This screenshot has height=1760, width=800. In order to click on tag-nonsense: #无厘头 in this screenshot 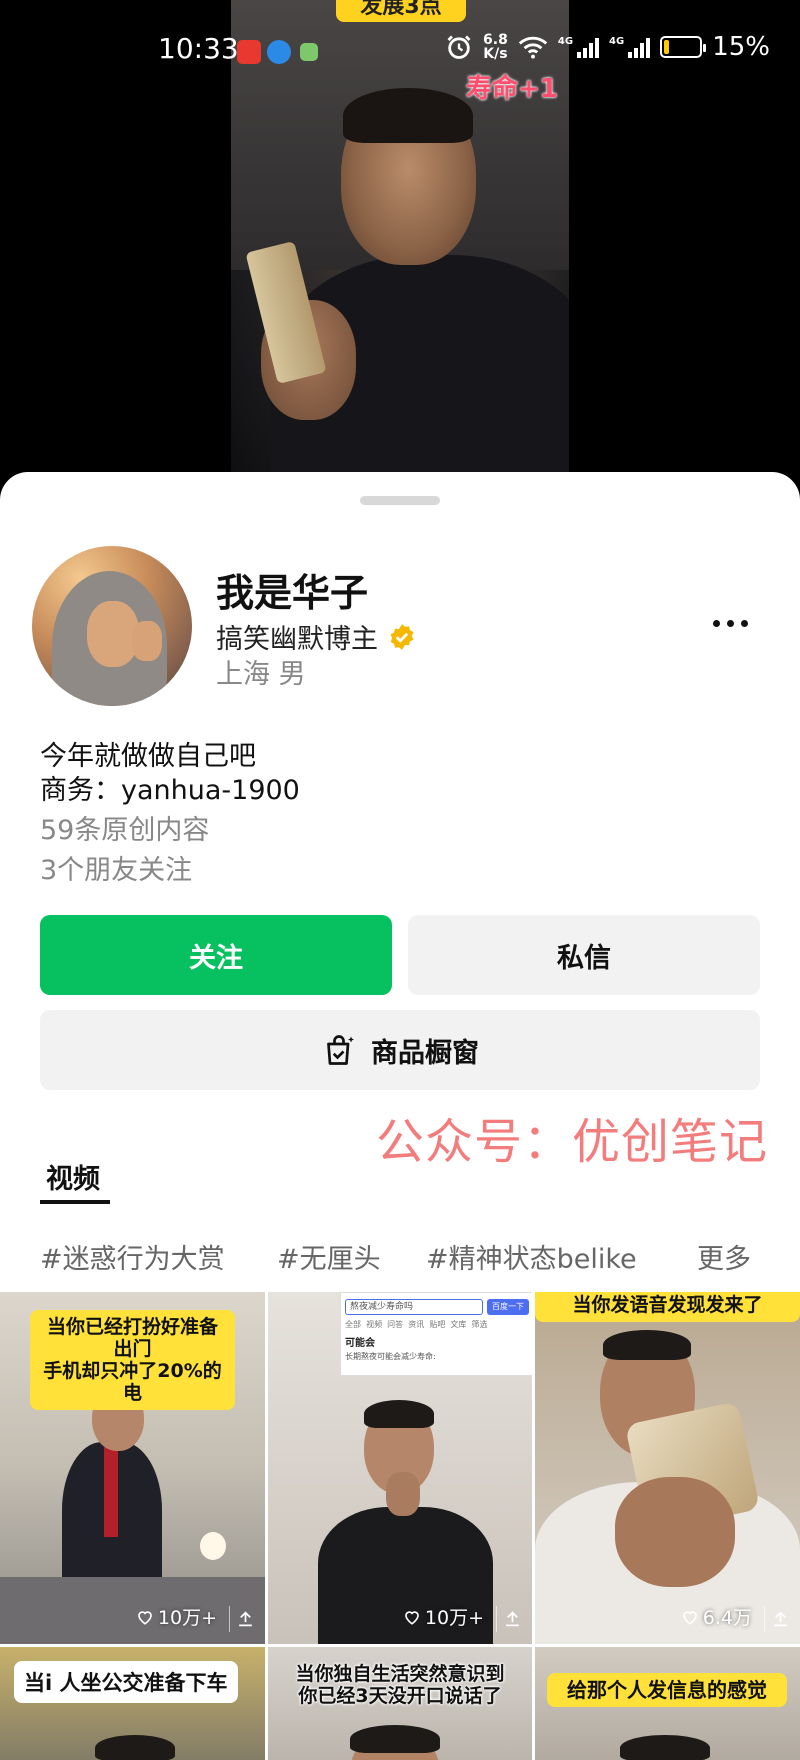, I will do `click(329, 1256)`.